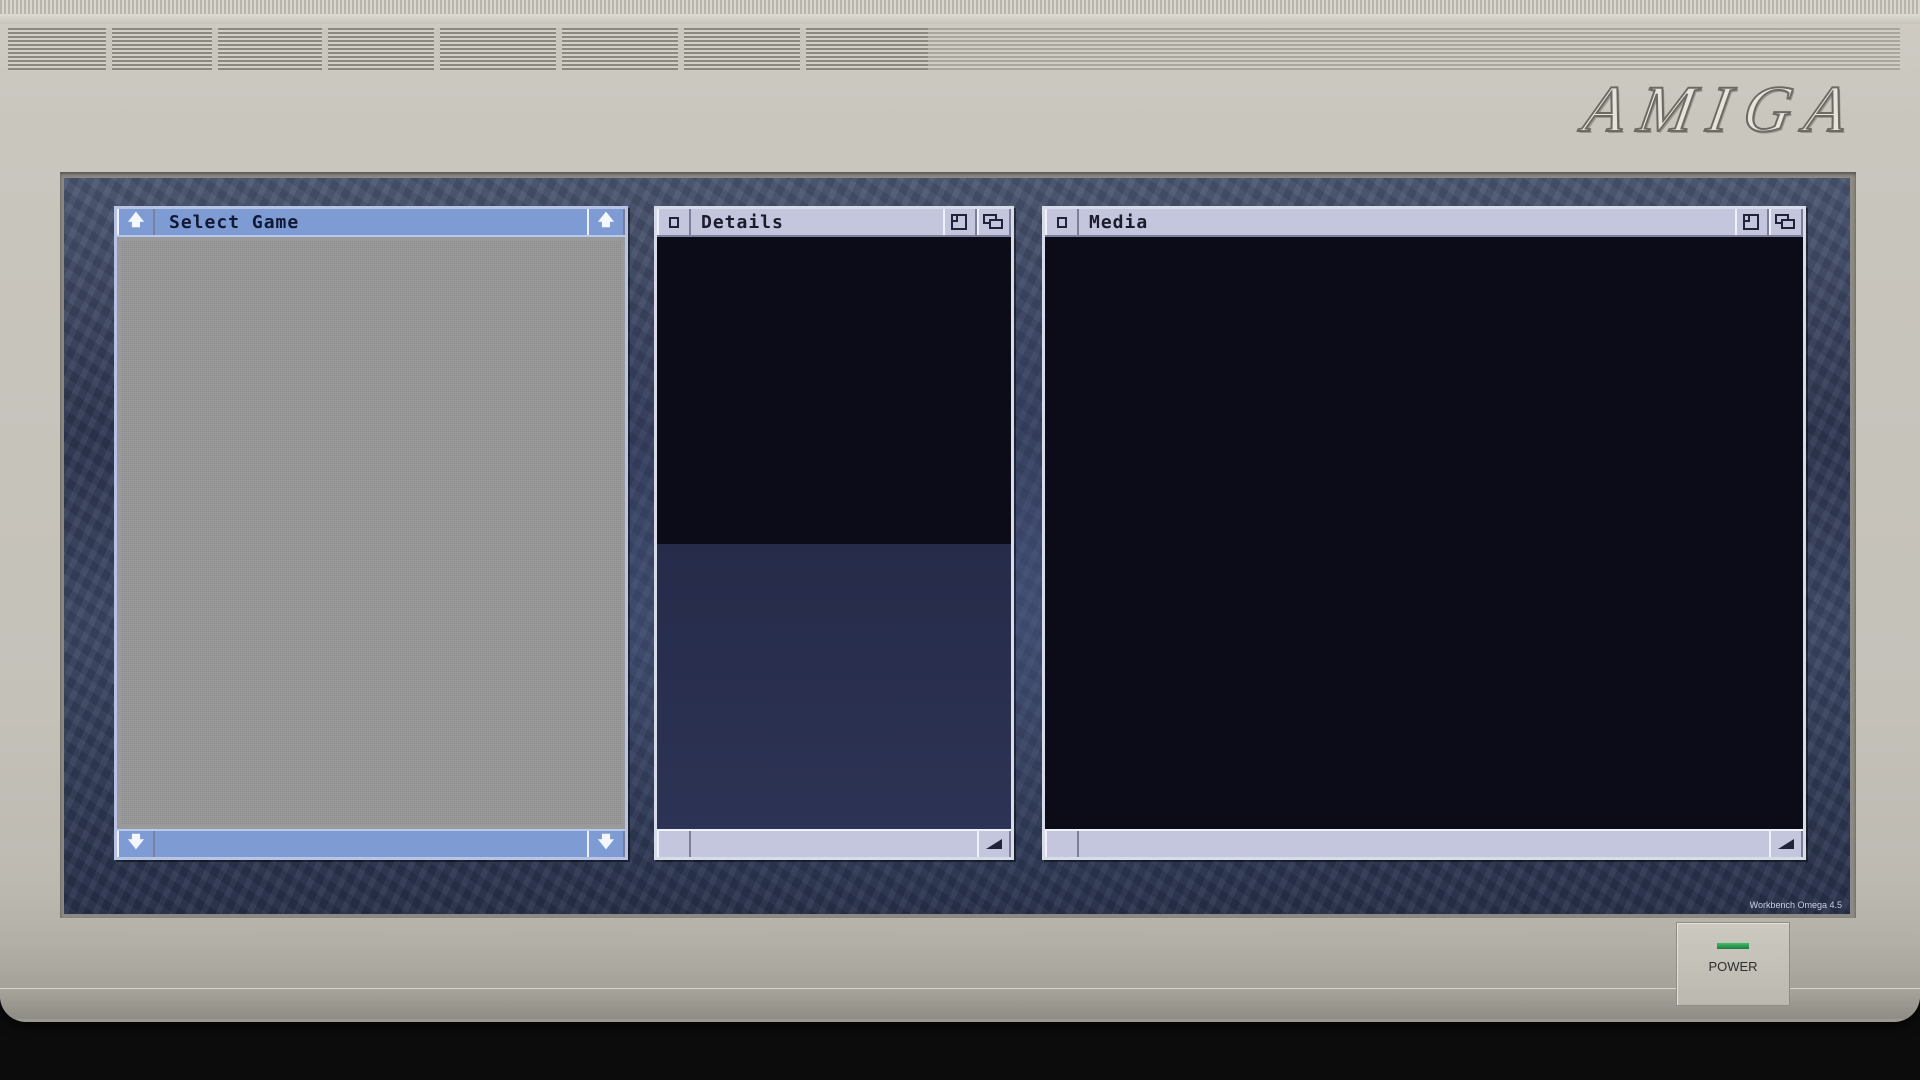  I want to click on media-title: Media, so click(1119, 222).